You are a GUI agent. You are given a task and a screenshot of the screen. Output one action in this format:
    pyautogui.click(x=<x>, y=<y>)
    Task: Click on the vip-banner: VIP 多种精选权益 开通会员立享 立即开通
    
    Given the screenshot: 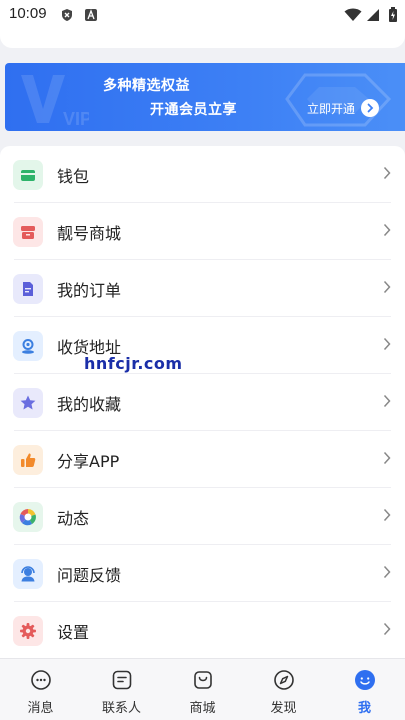 What is the action you would take?
    pyautogui.click(x=205, y=97)
    